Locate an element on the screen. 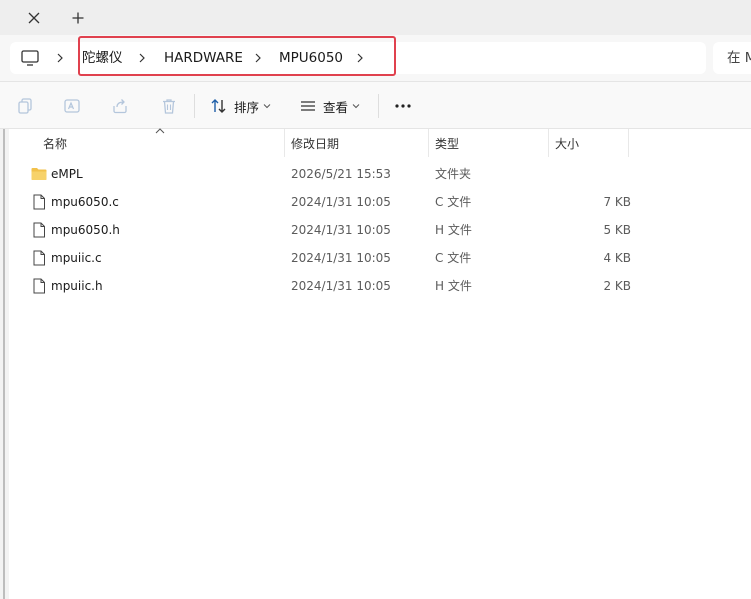 Image resolution: width=751 pixels, height=599 pixels. list-item: eMPL 2026/5/21 15:53 文件夹 is located at coordinates (331, 174).